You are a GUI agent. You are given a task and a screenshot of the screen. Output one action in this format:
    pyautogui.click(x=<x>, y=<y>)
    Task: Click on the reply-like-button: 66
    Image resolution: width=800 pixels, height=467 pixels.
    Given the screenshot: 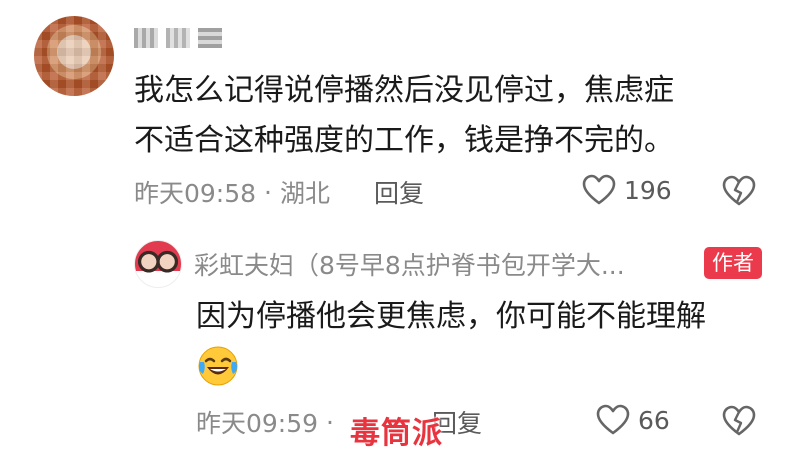 What is the action you would take?
    pyautogui.click(x=633, y=420)
    